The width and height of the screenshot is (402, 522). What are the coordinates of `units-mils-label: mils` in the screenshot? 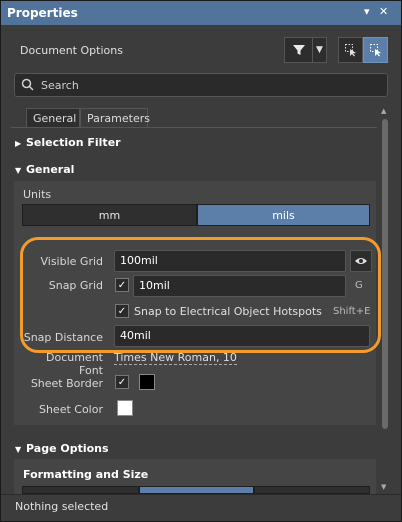 It's located at (283, 215).